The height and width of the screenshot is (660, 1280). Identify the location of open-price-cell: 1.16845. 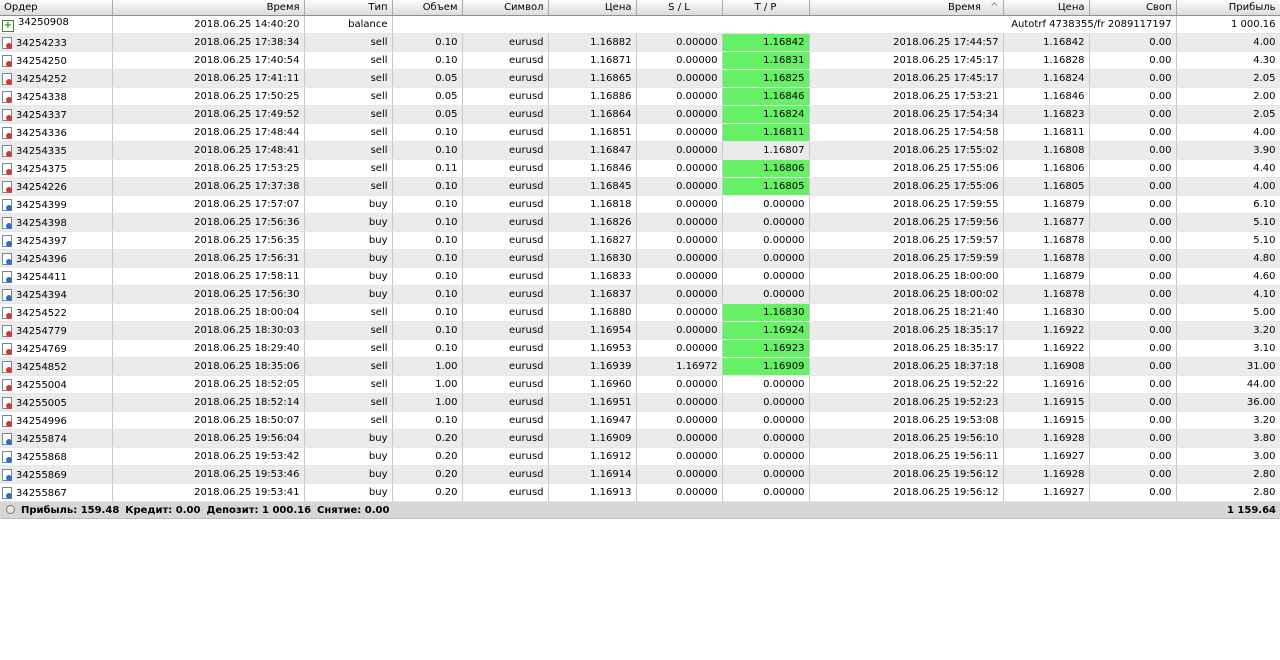
(592, 186).